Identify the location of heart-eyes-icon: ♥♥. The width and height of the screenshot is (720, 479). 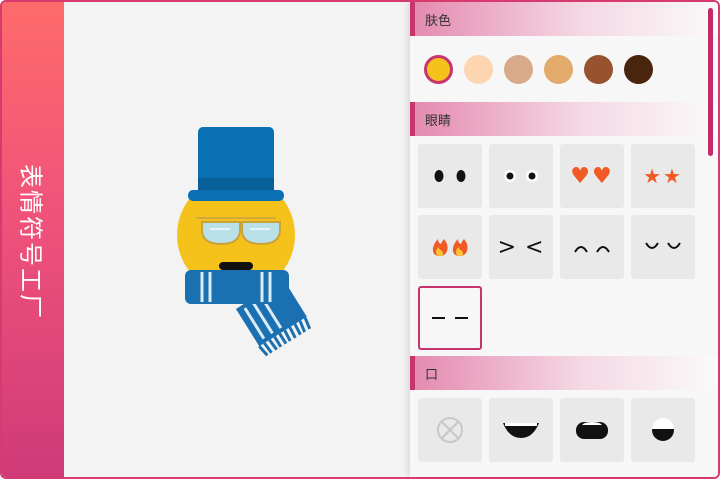
(592, 176).